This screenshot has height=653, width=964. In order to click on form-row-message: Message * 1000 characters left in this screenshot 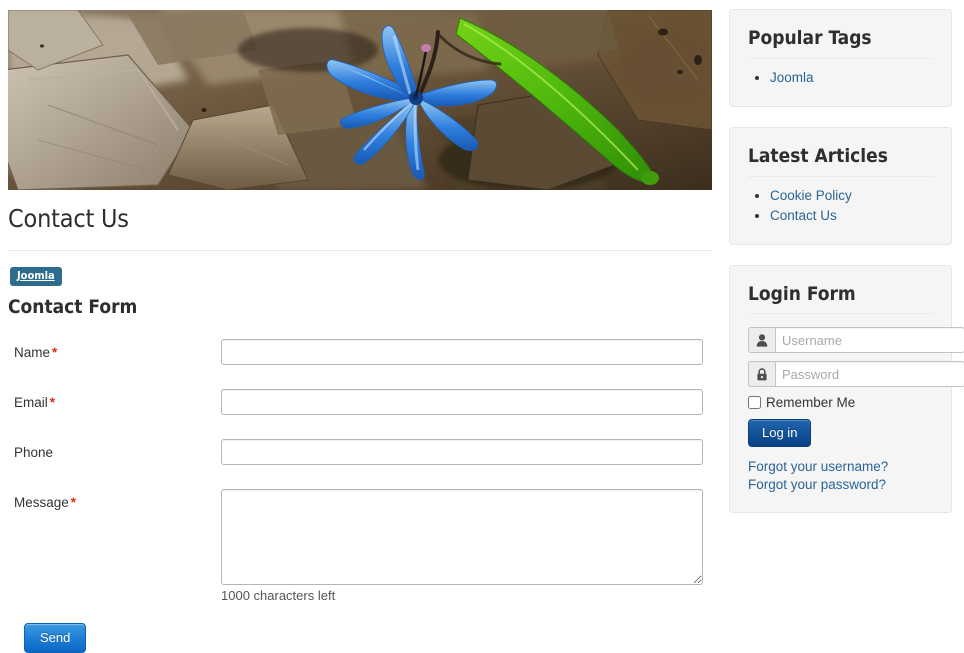, I will do `click(360, 546)`.